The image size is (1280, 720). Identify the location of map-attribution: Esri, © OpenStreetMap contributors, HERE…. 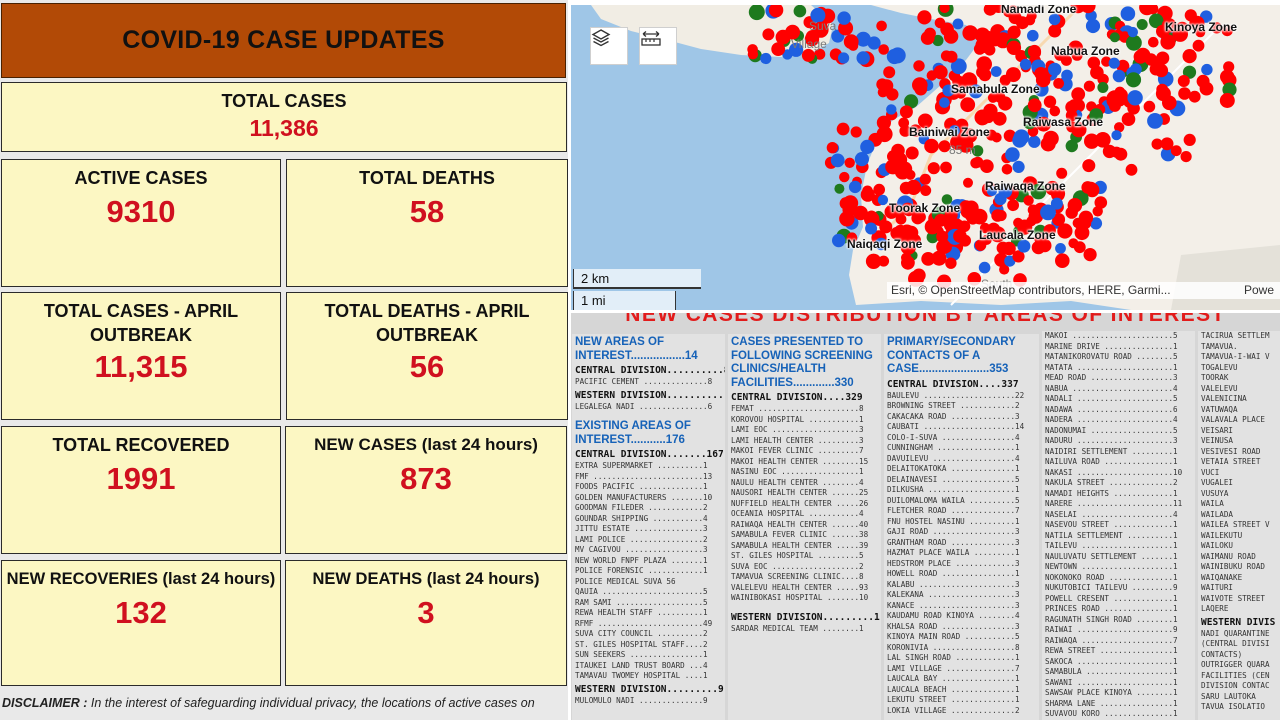
(1083, 290).